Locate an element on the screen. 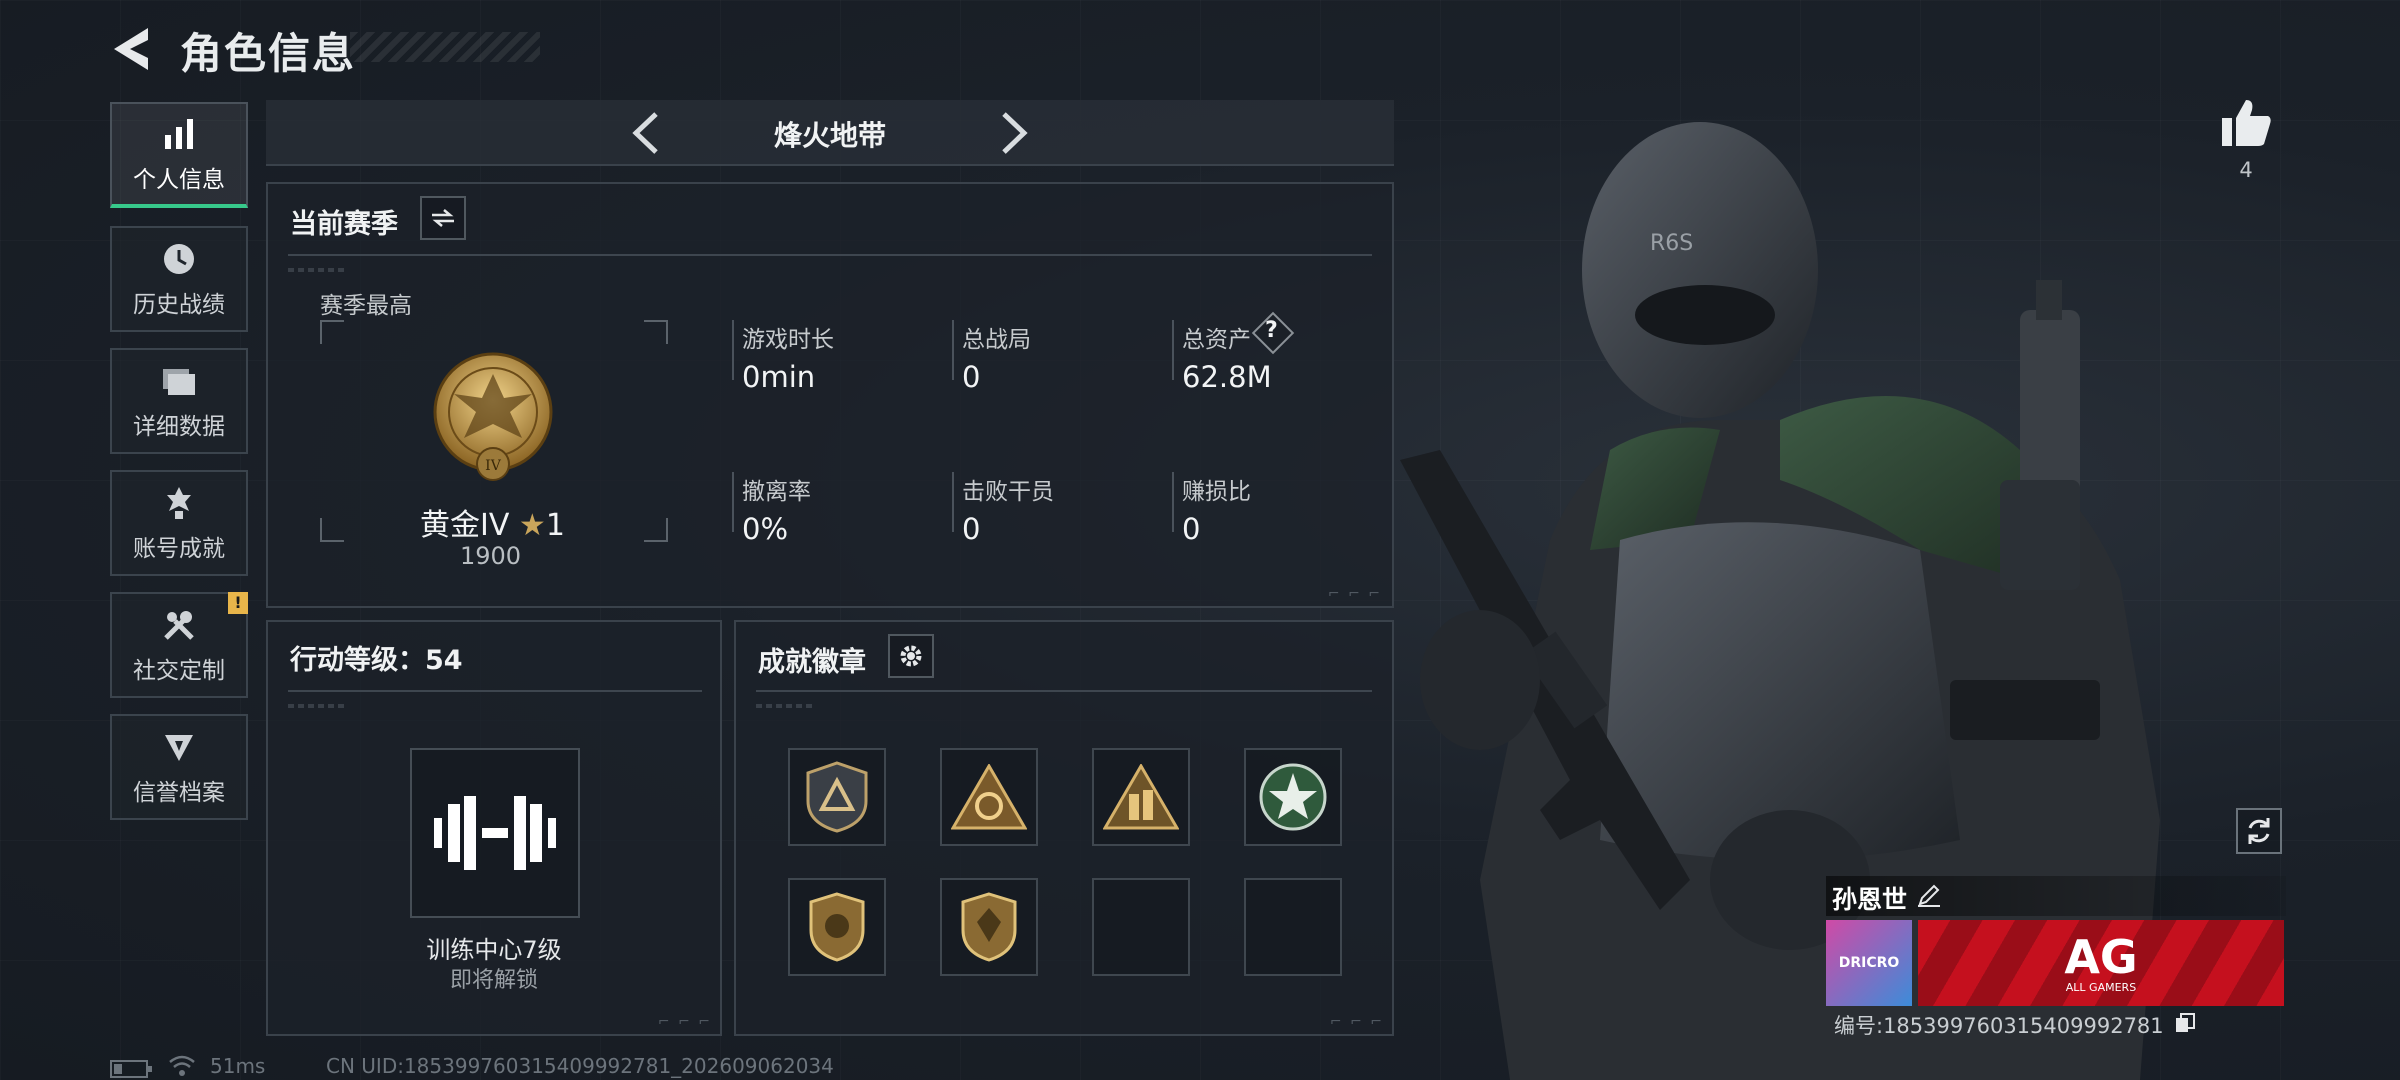  triangle-soldiers-badge-icon is located at coordinates (1141, 797).